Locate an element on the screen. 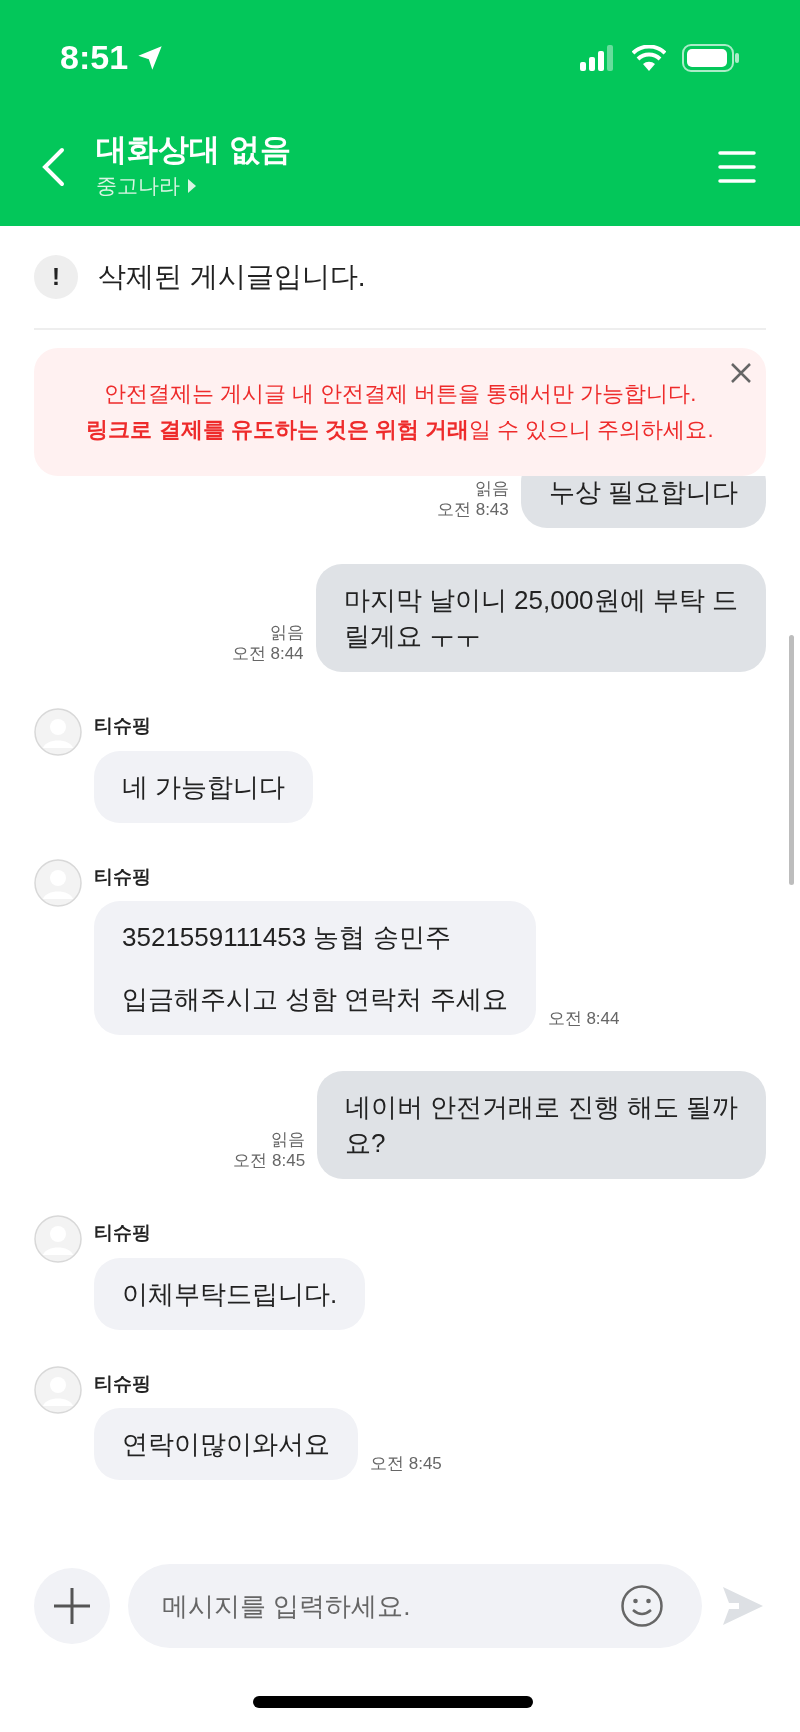 The width and height of the screenshot is (800, 1732). chat-subtitle: 중고나라 is located at coordinates (138, 186).